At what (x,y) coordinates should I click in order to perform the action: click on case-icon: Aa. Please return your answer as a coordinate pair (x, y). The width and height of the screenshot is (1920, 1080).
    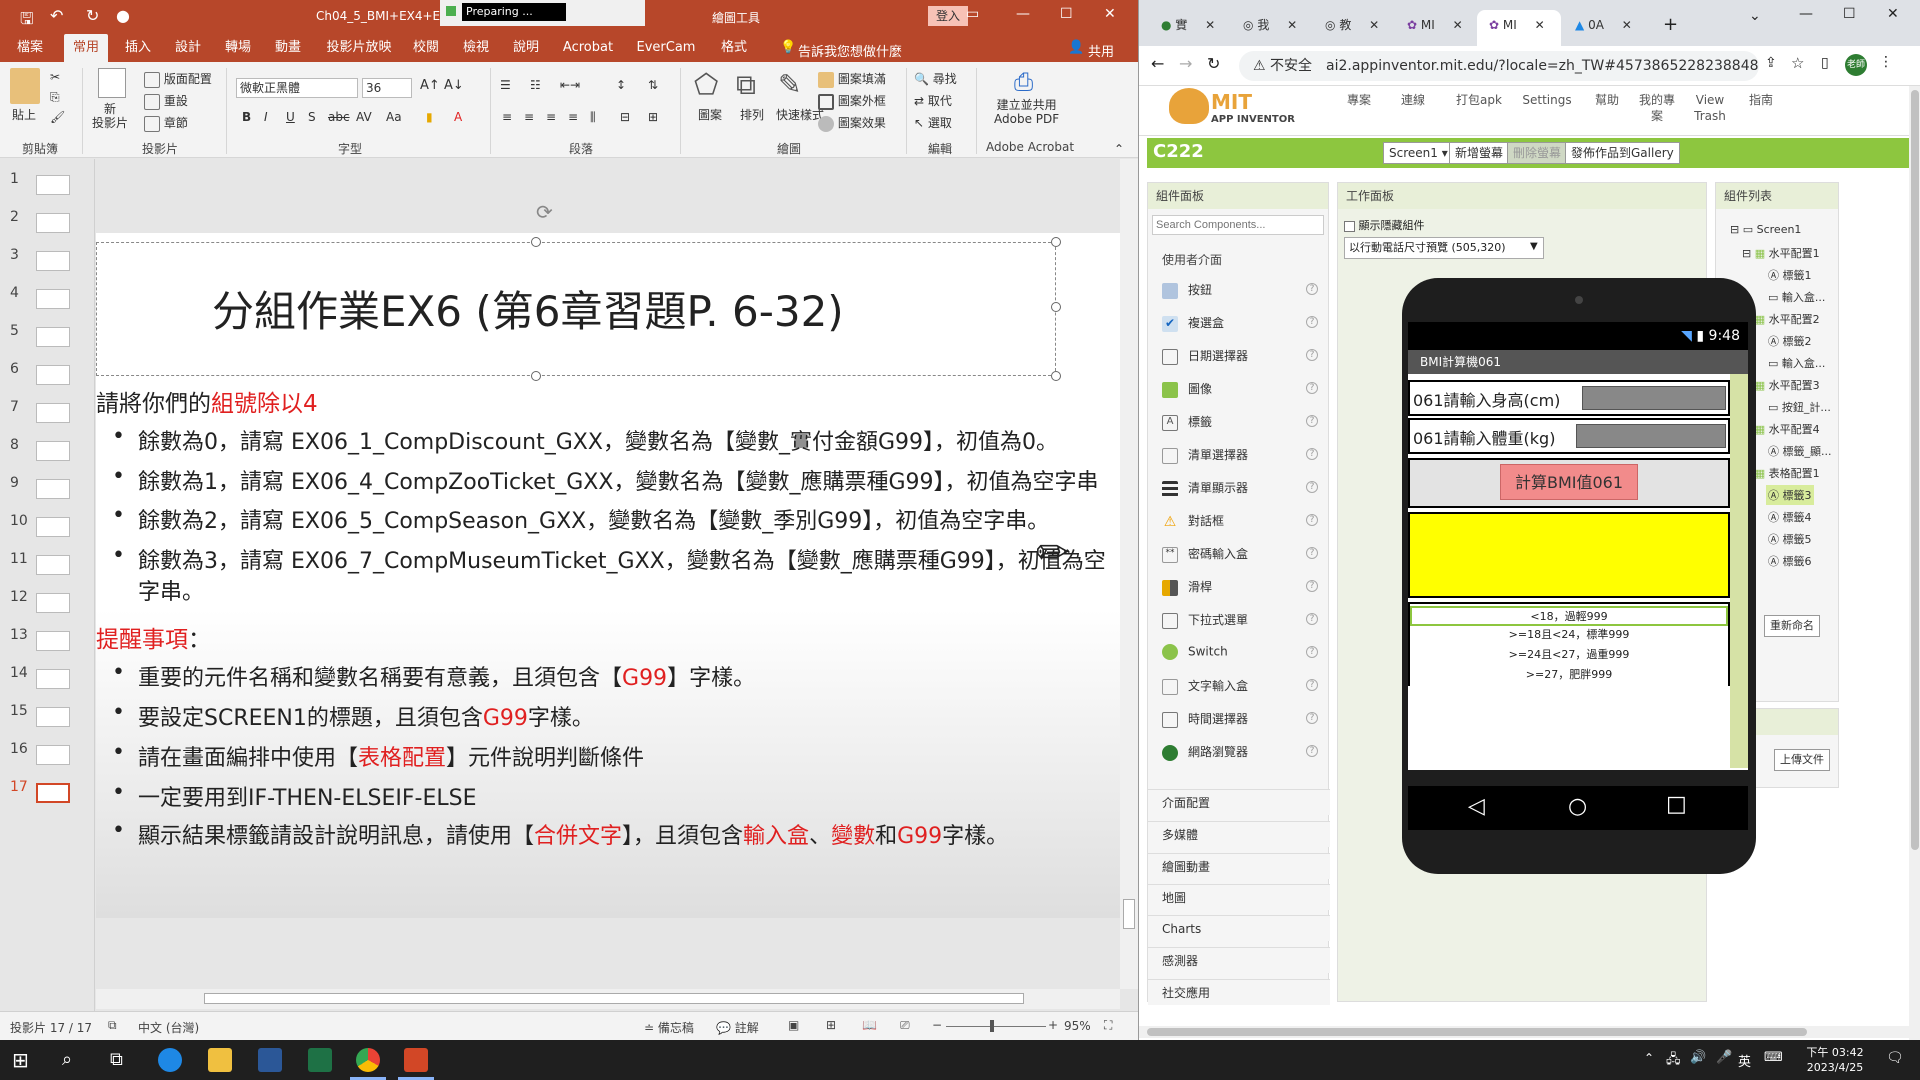
    Looking at the image, I should click on (394, 117).